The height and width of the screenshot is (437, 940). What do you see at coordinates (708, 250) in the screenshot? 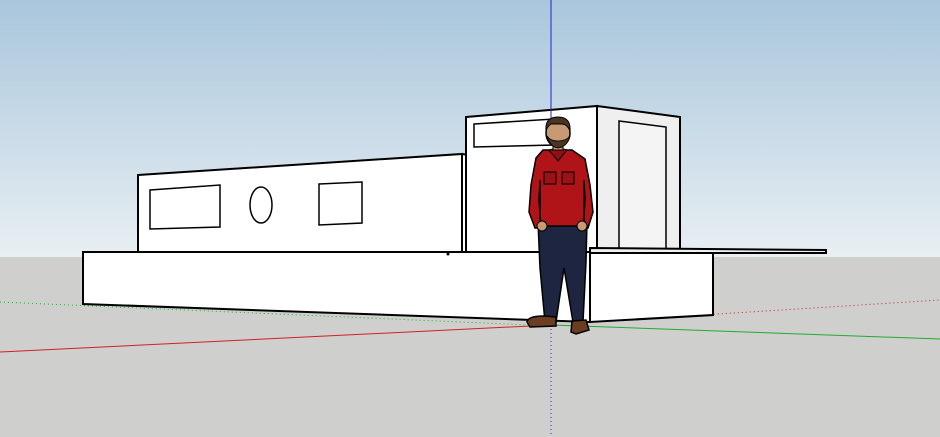
I see `deck-extension` at bounding box center [708, 250].